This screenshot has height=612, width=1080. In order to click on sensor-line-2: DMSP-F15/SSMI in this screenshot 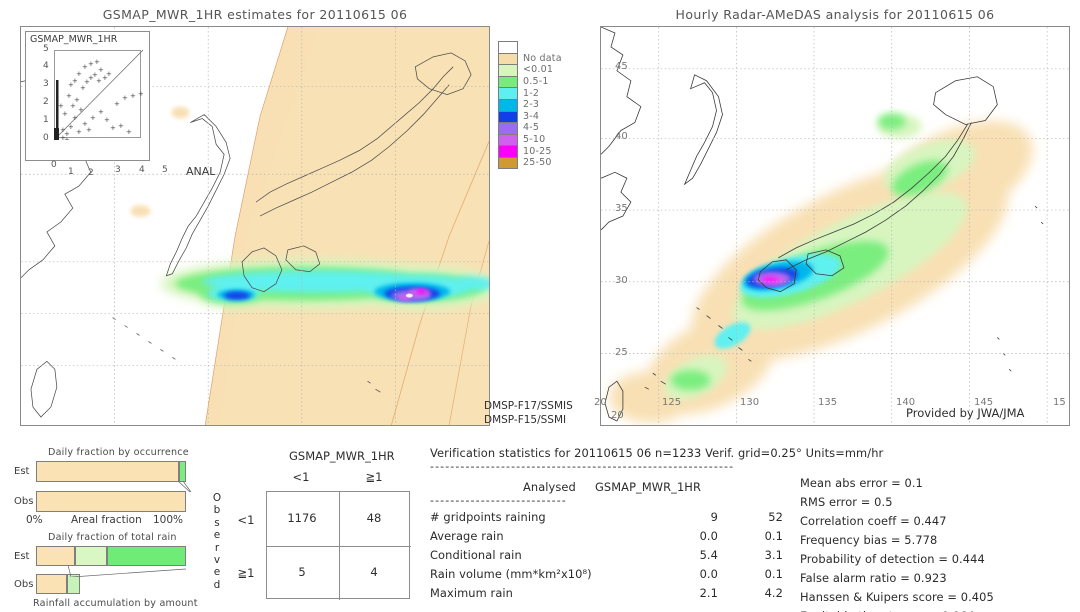, I will do `click(525, 420)`.